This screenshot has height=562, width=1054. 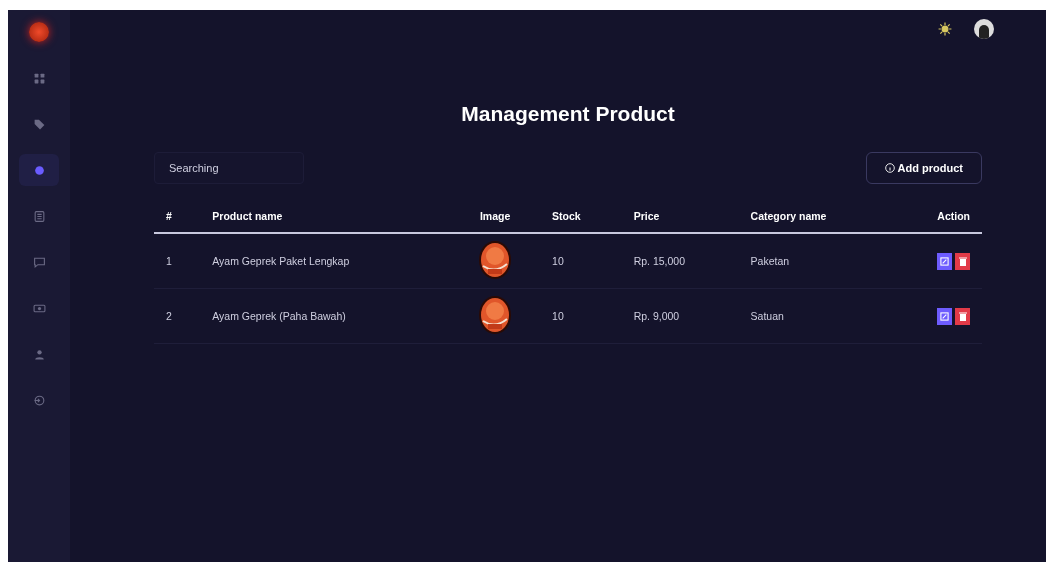 I want to click on table-cell: 2, so click(x=177, y=316).